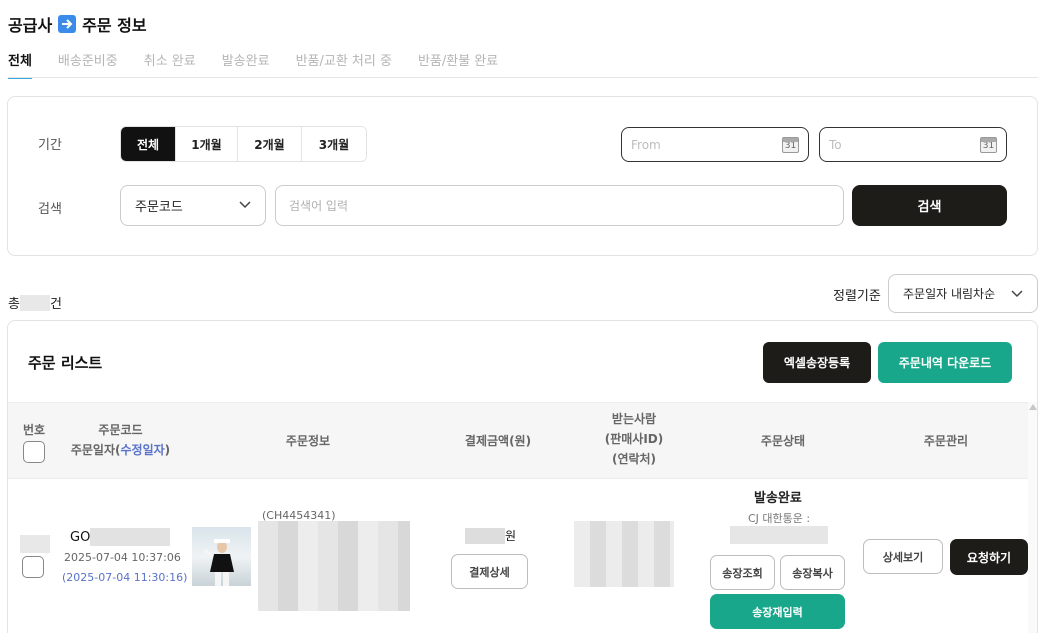 This screenshot has height=633, width=1045. I want to click on row-order-code: GO, so click(120, 537).